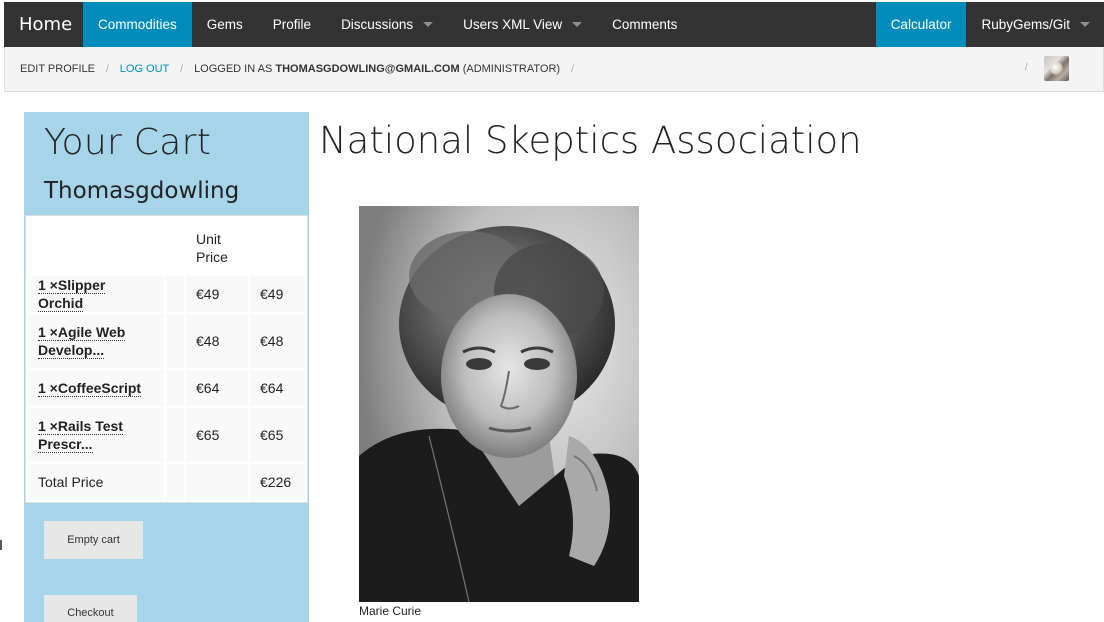 This screenshot has height=622, width=1104. I want to click on user-role: (Administrator), so click(510, 69).